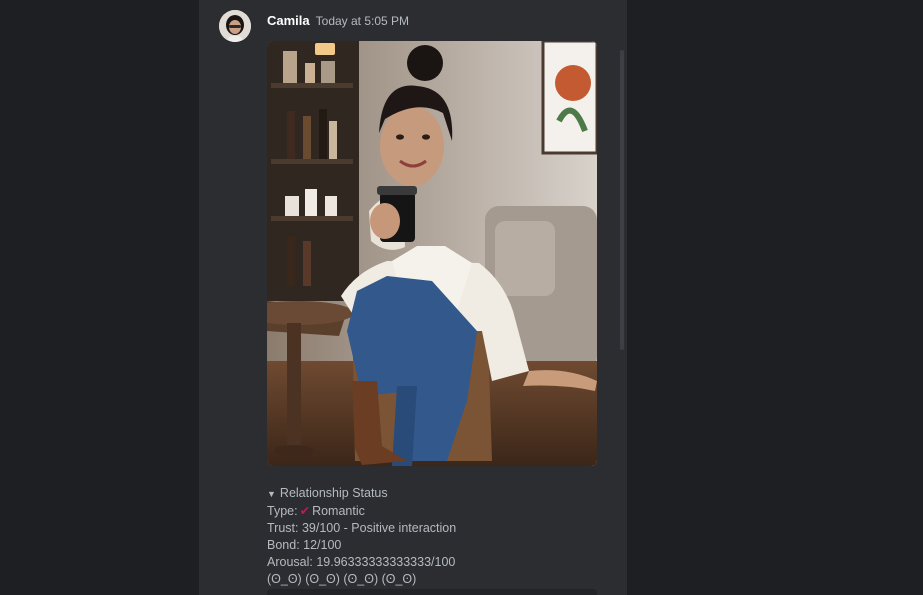  I want to click on scrollbar, so click(622, 200).